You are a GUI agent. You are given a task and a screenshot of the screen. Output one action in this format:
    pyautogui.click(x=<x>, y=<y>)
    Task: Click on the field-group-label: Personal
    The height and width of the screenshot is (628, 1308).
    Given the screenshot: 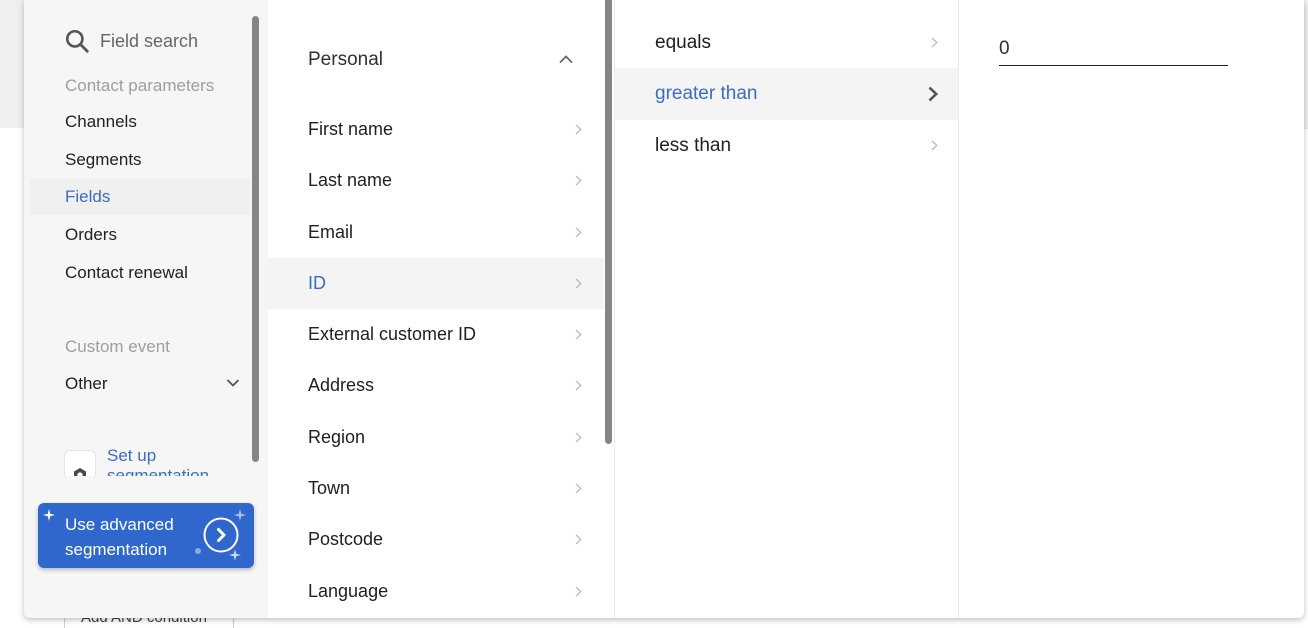 What is the action you would take?
    pyautogui.click(x=345, y=59)
    